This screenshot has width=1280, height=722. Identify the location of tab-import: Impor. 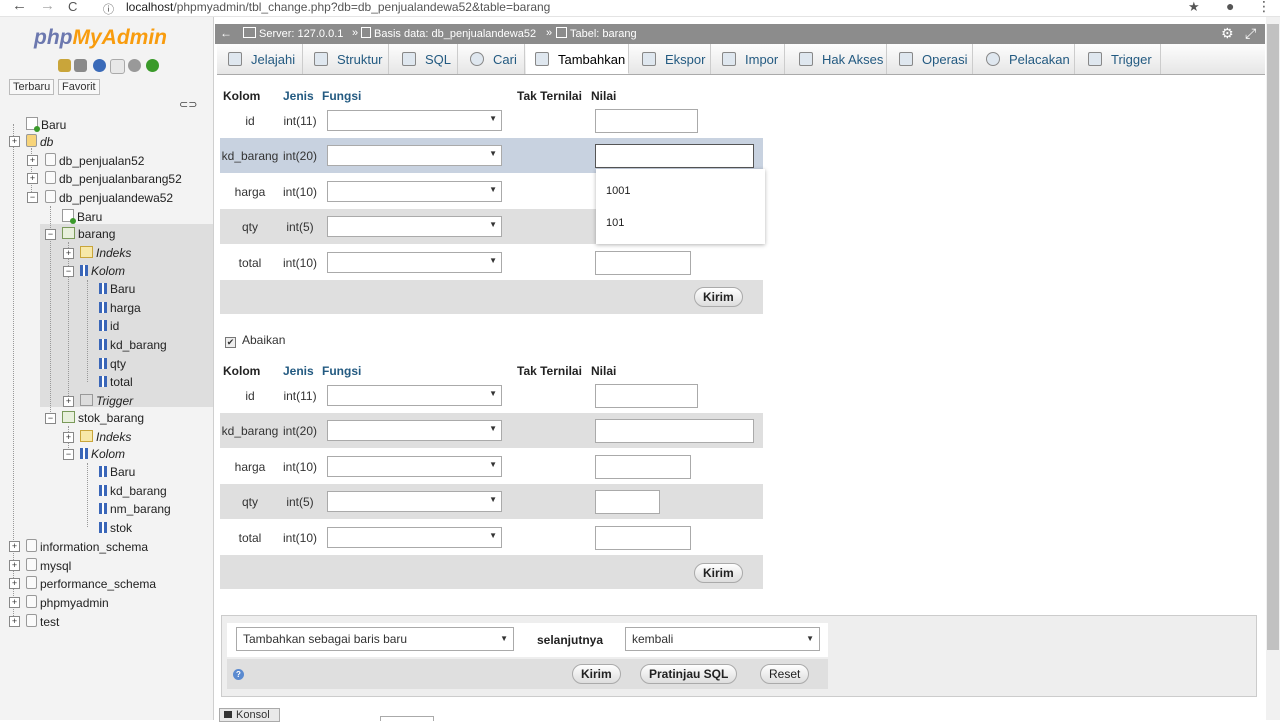
(748, 59).